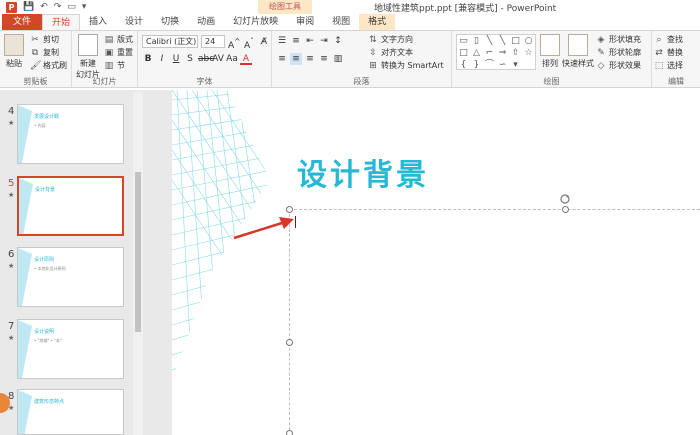 The height and width of the screenshot is (435, 700). I want to click on section-button: ▥ 节, so click(114, 65).